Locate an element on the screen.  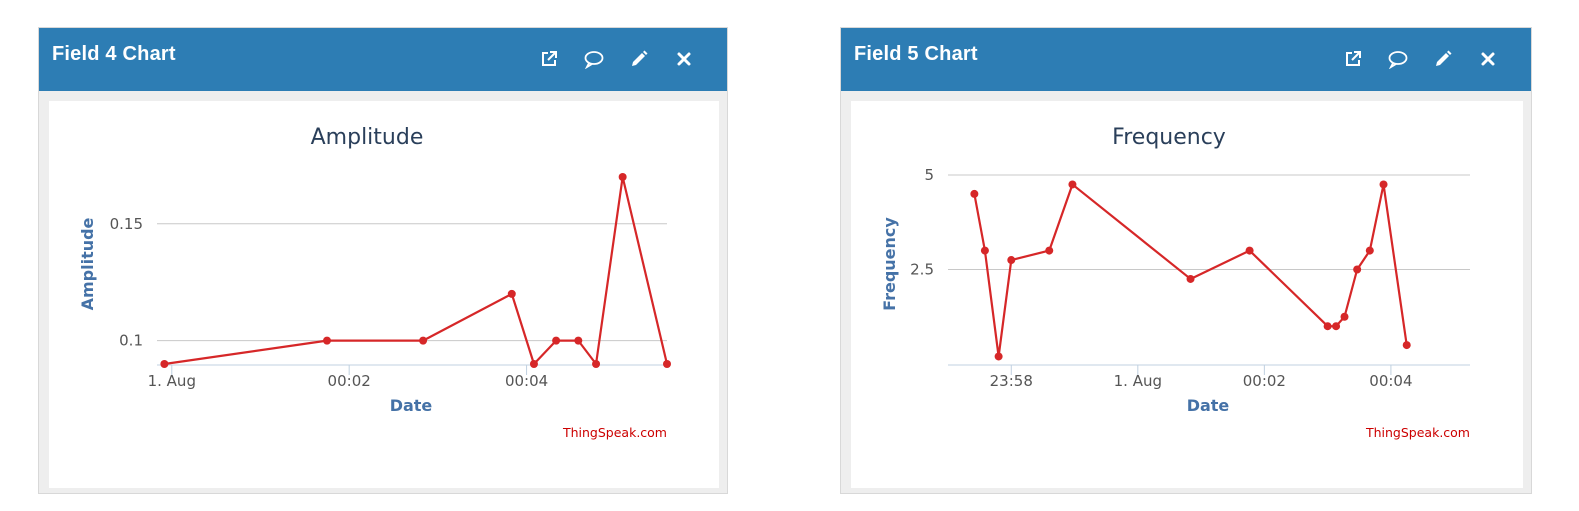
chart-title: Frequency is located at coordinates (1169, 137).